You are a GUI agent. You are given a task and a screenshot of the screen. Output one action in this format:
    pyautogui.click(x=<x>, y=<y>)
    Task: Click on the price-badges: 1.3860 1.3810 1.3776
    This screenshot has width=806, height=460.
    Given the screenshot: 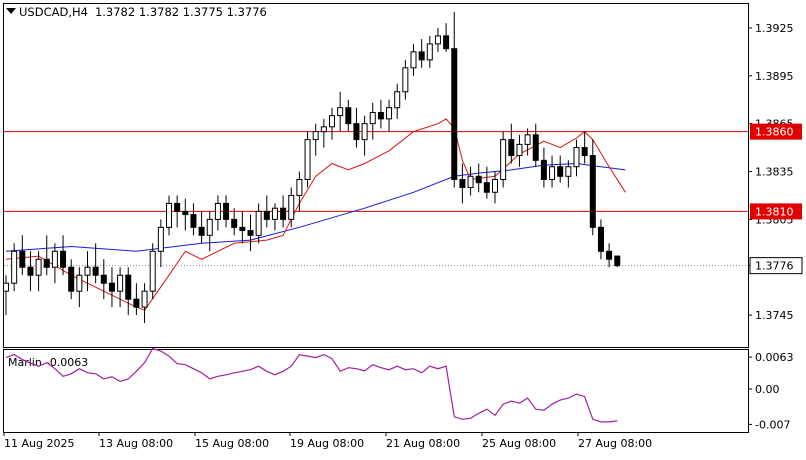 What is the action you would take?
    pyautogui.click(x=776, y=199)
    